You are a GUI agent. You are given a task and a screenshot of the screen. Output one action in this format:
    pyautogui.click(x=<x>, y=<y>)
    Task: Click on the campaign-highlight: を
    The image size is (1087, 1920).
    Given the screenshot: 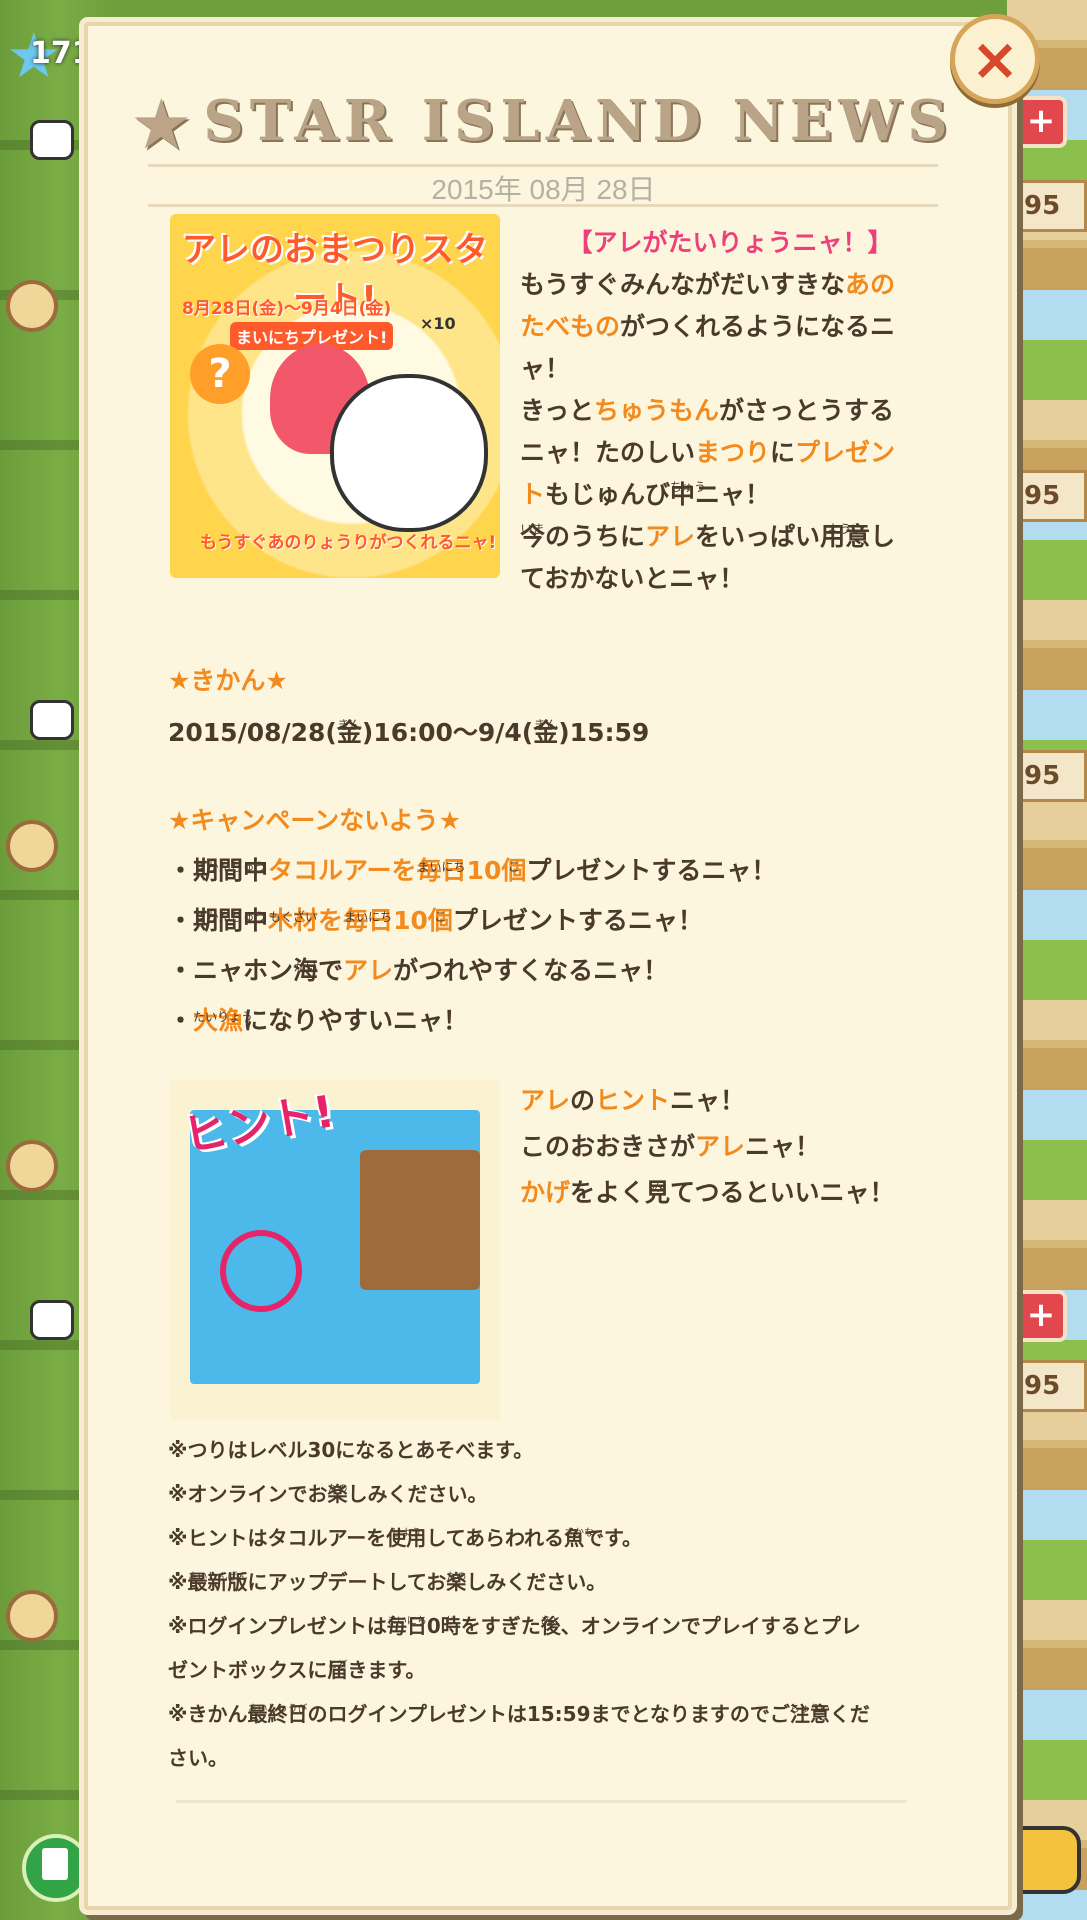 What is the action you would take?
    pyautogui.click(x=331, y=920)
    